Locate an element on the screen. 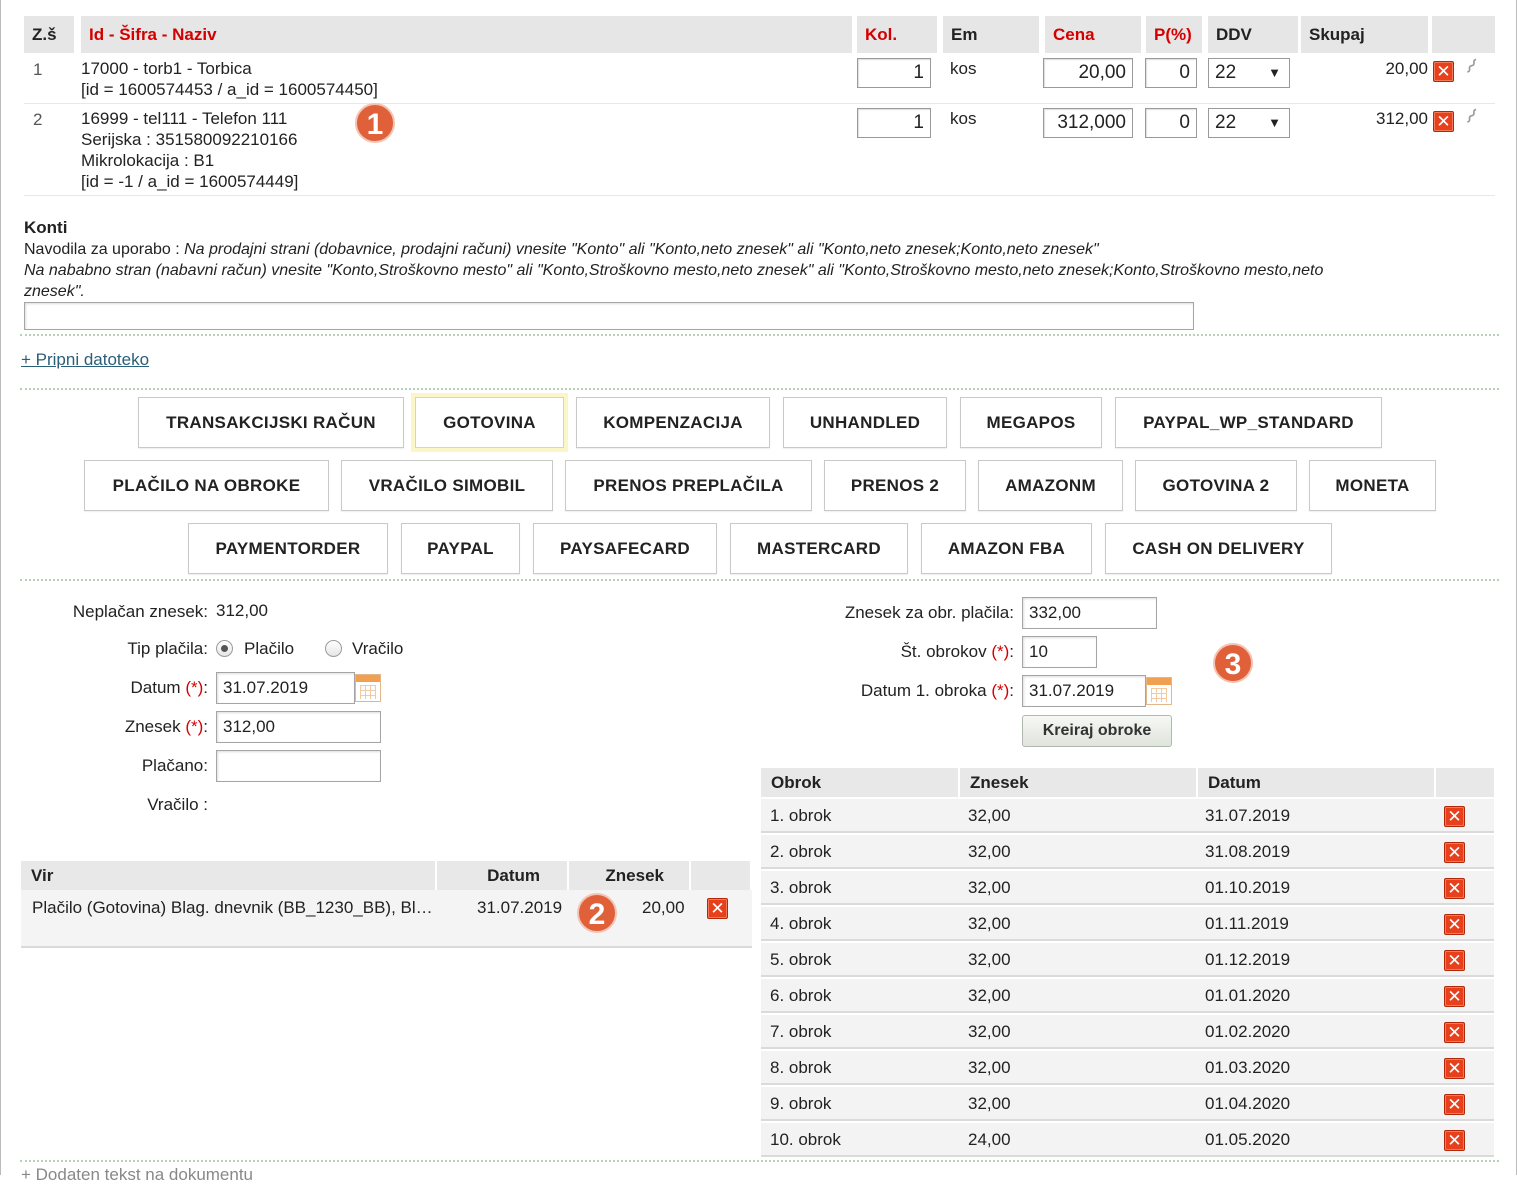 Image resolution: width=1517 pixels, height=1186 pixels. payment-date: 31.07.2019 is located at coordinates (520, 907).